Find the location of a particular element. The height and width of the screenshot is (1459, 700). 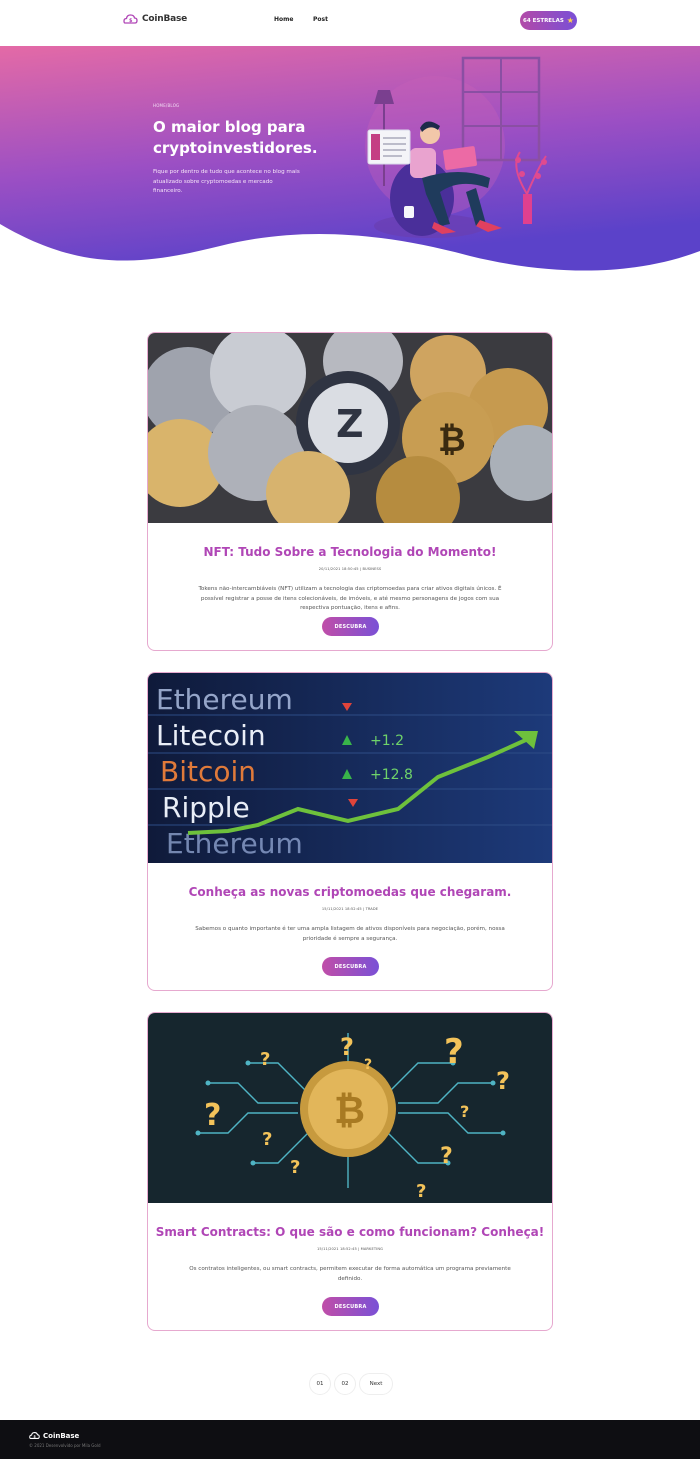

brand-logo: $ CoinBase is located at coordinates (155, 19).